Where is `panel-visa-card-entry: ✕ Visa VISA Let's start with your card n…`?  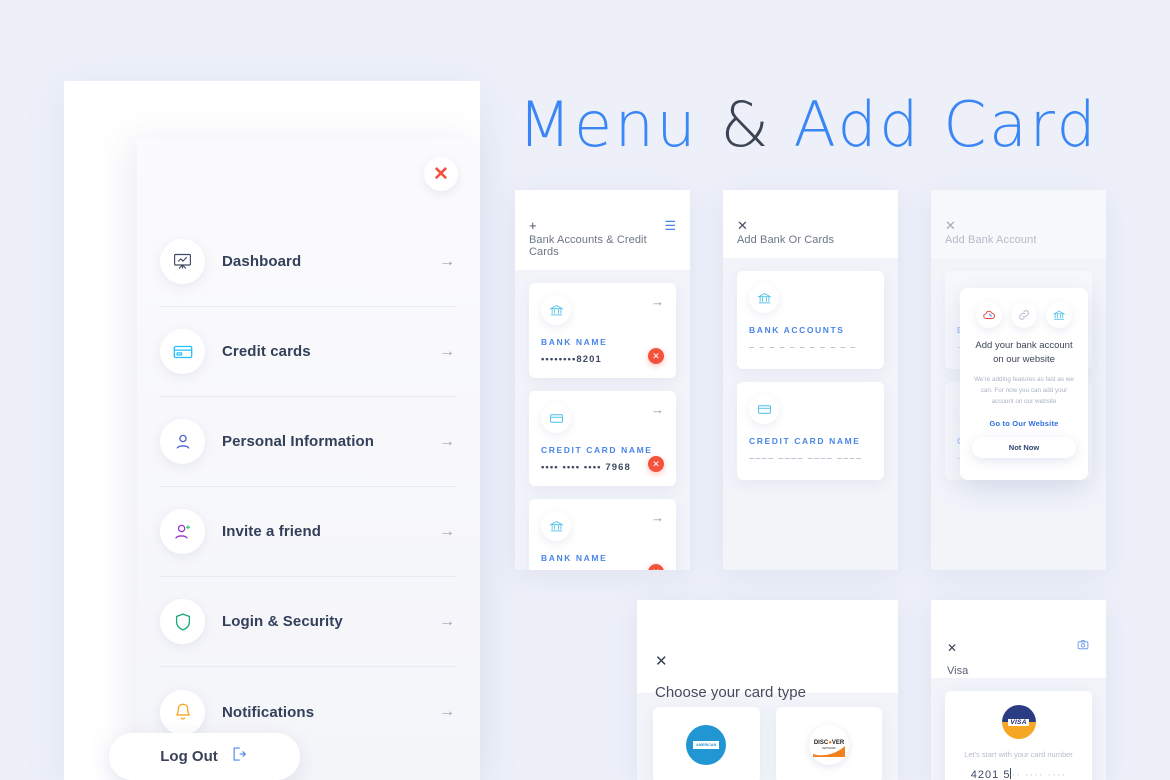 panel-visa-card-entry: ✕ Visa VISA Let's start with your card n… is located at coordinates (1018, 690).